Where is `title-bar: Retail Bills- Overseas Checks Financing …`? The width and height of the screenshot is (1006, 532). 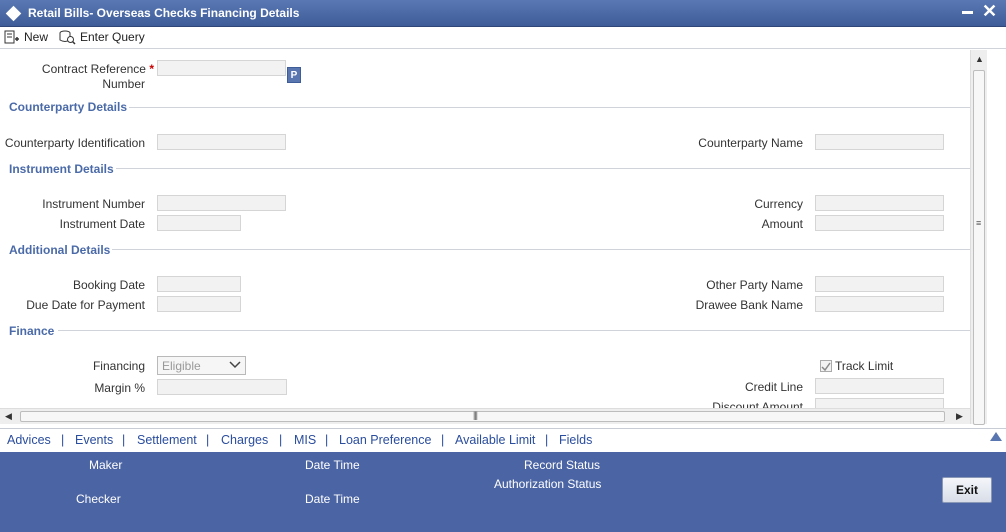
title-bar: Retail Bills- Overseas Checks Financing … is located at coordinates (503, 13).